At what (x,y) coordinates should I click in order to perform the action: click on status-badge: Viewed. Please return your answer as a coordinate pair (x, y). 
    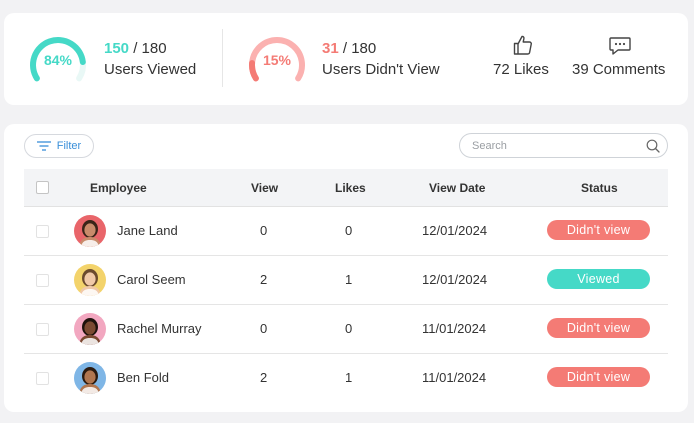
    Looking at the image, I should click on (598, 279).